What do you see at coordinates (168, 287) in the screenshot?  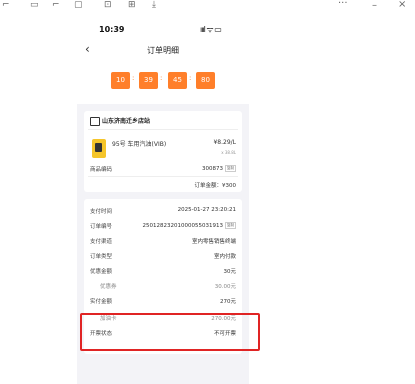 I see `detail-row: 优惠券 30.00元` at bounding box center [168, 287].